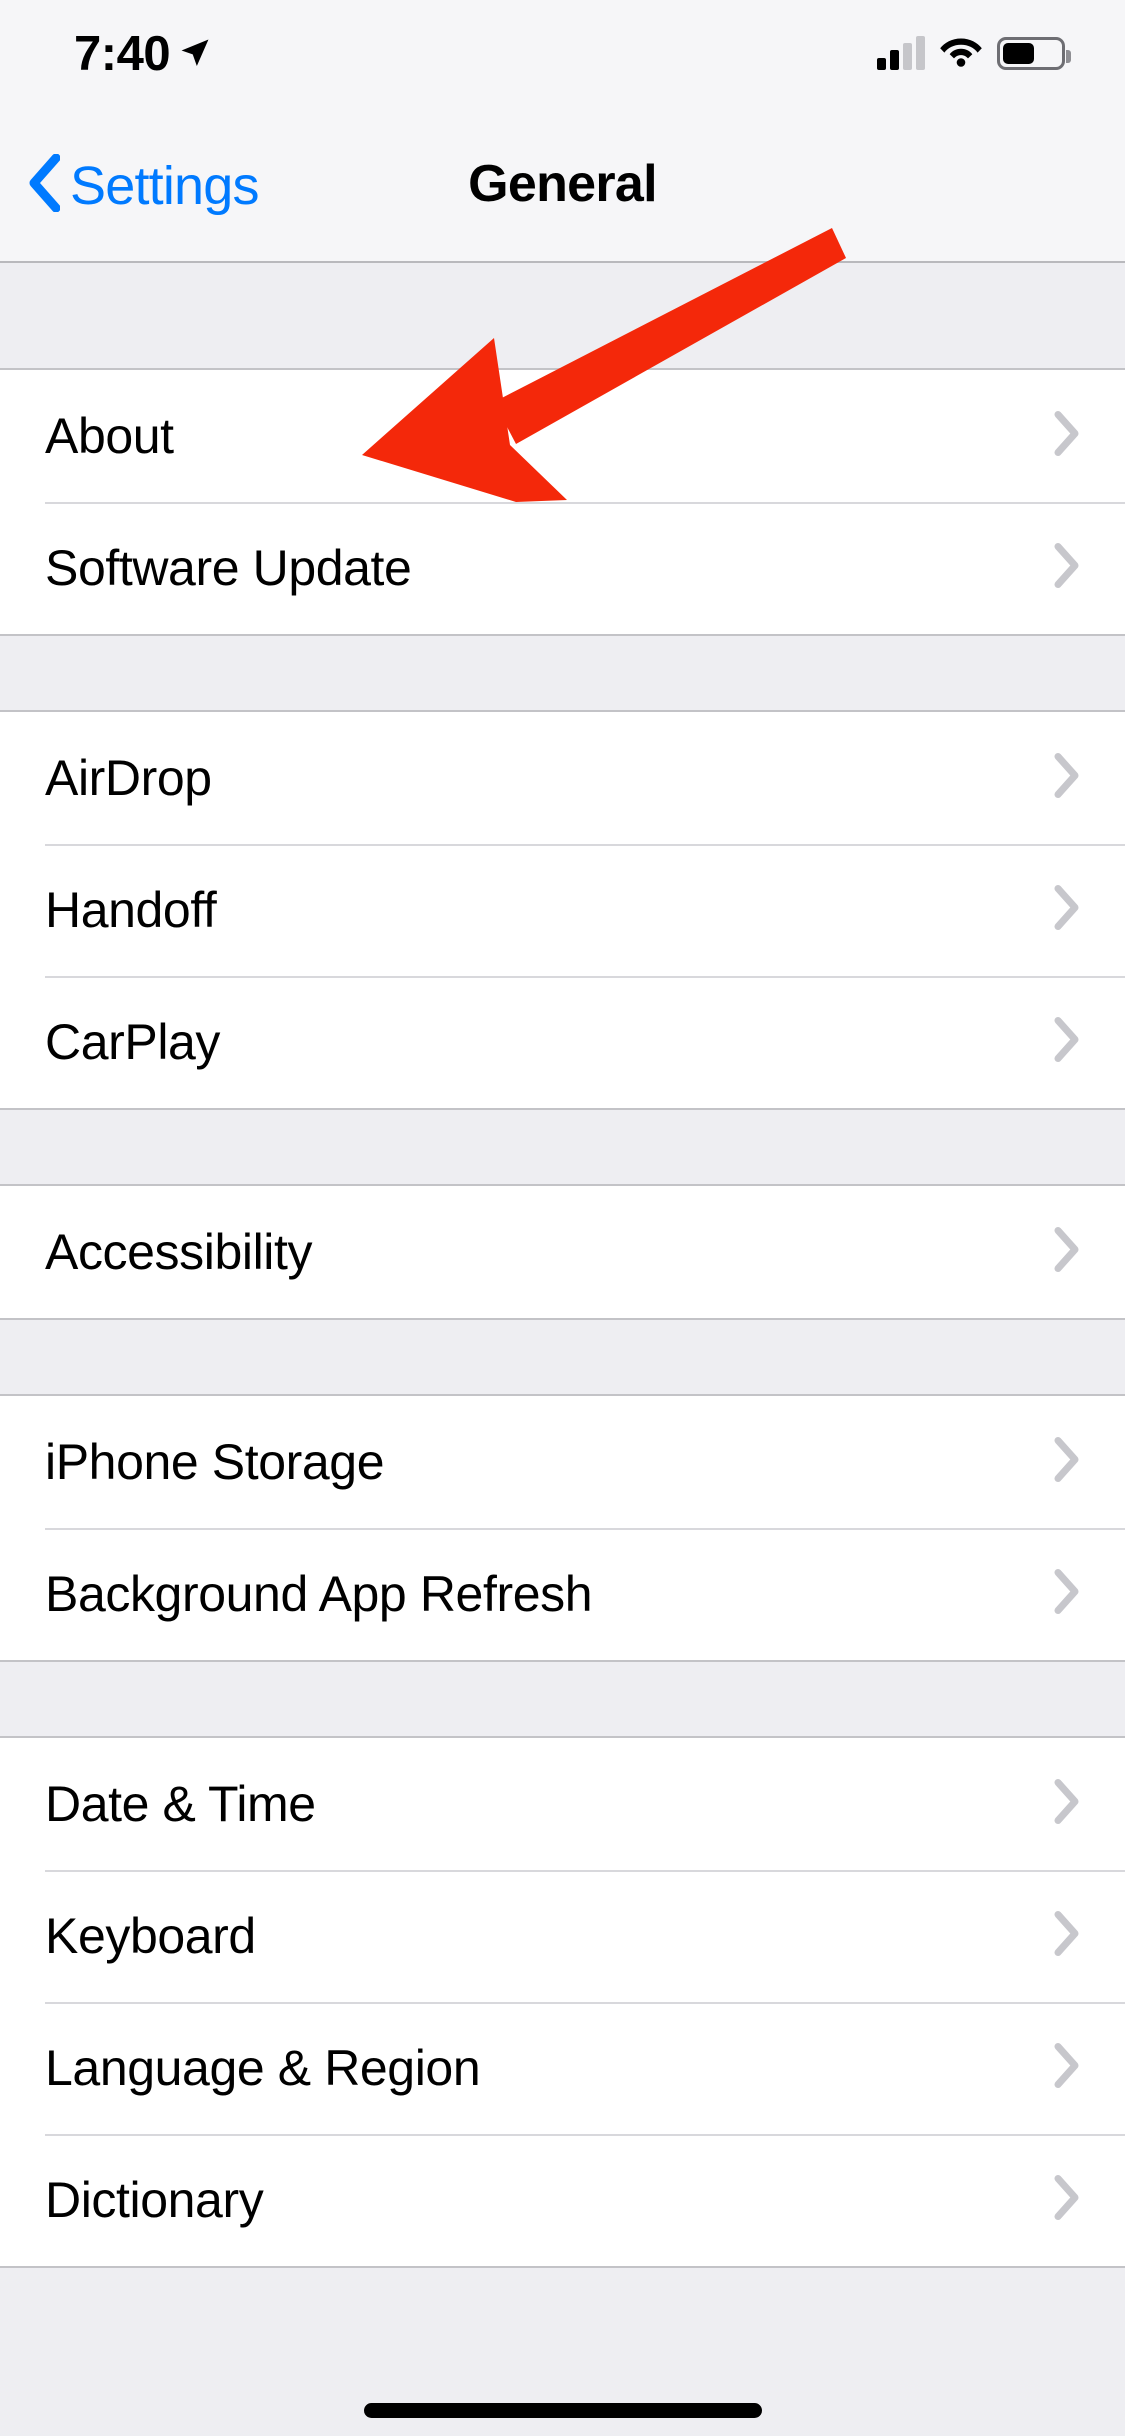 The width and height of the screenshot is (1125, 2436). What do you see at coordinates (562, 436) in the screenshot?
I see `row-about: About` at bounding box center [562, 436].